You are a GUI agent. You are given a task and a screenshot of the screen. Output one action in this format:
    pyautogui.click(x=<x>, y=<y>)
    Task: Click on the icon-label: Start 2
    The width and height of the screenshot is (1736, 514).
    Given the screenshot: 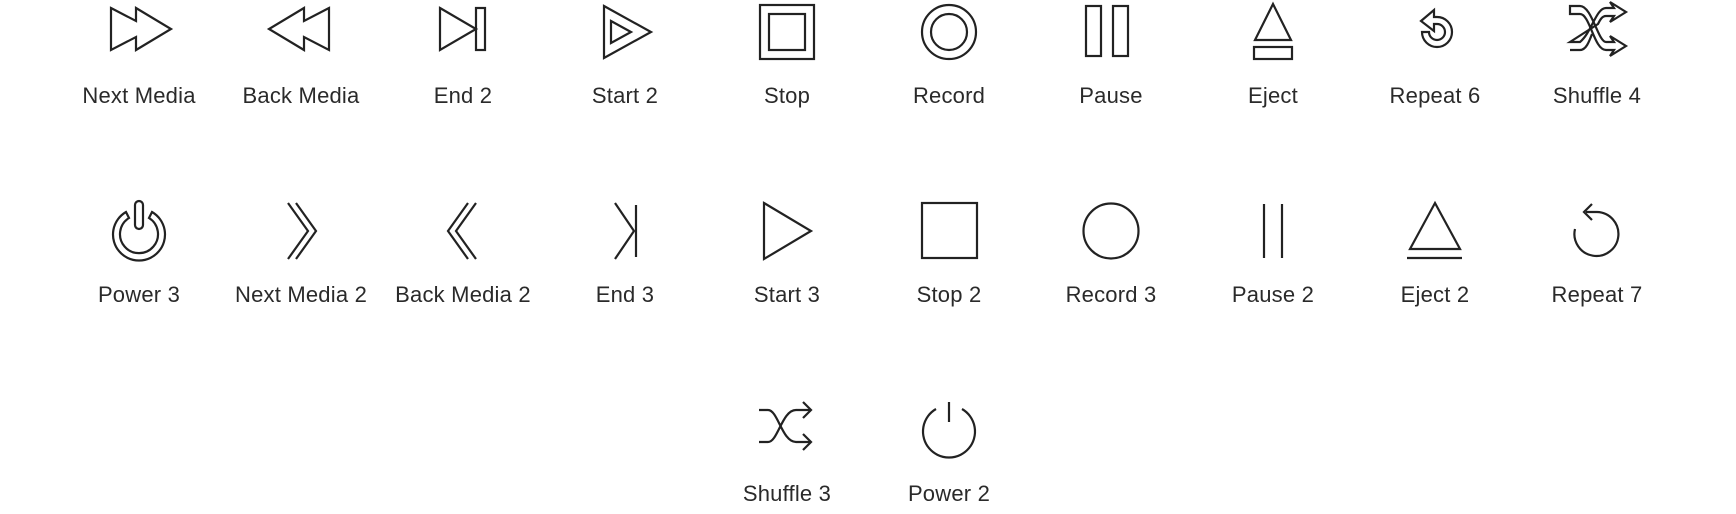 What is the action you would take?
    pyautogui.click(x=625, y=95)
    